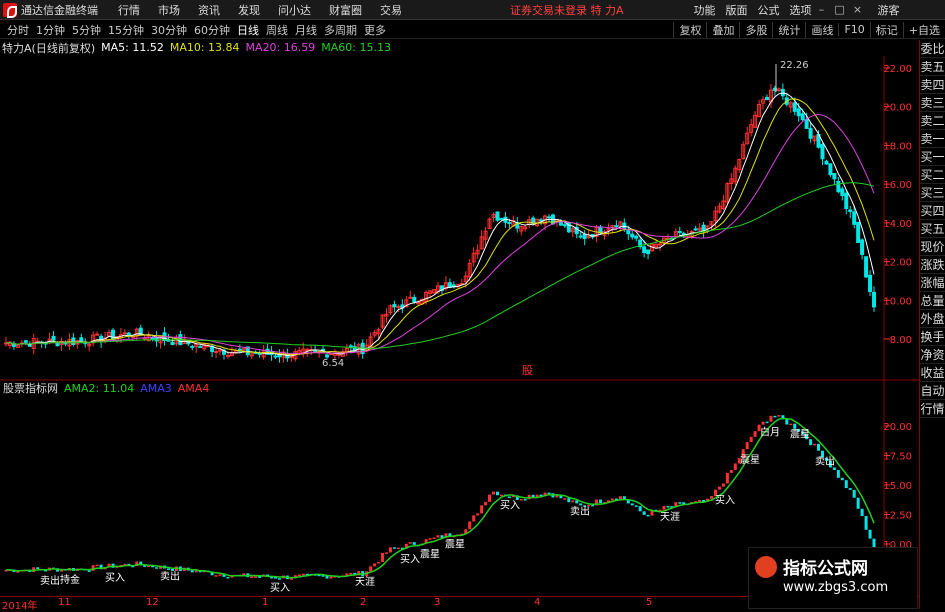  I want to click on sidebar-item: 委比, so click(932, 49).